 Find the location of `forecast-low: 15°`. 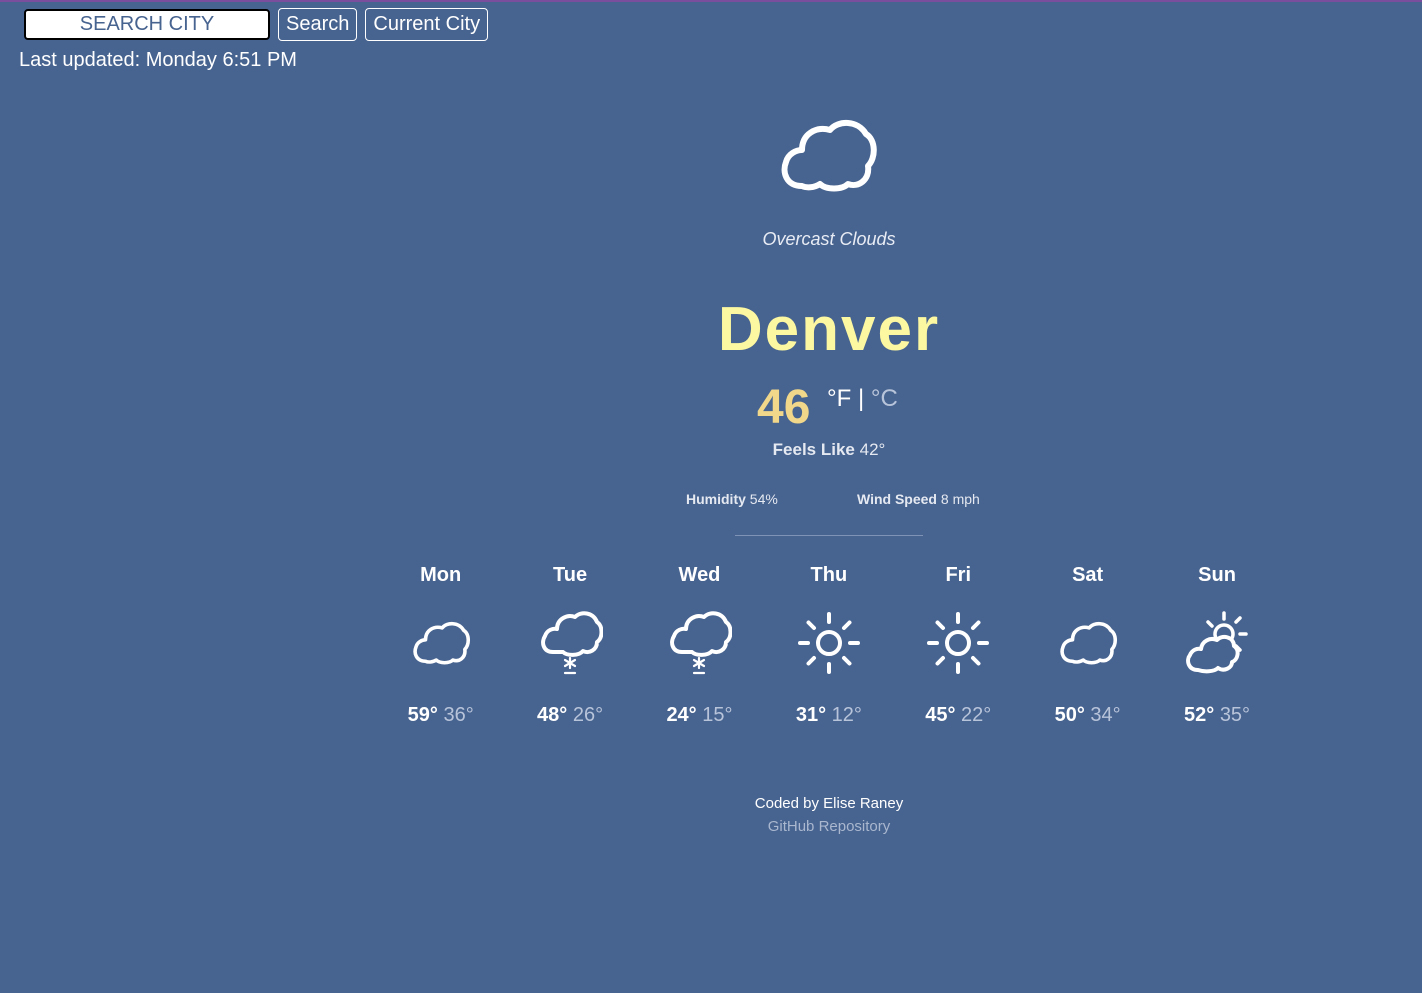

forecast-low: 15° is located at coordinates (717, 715).